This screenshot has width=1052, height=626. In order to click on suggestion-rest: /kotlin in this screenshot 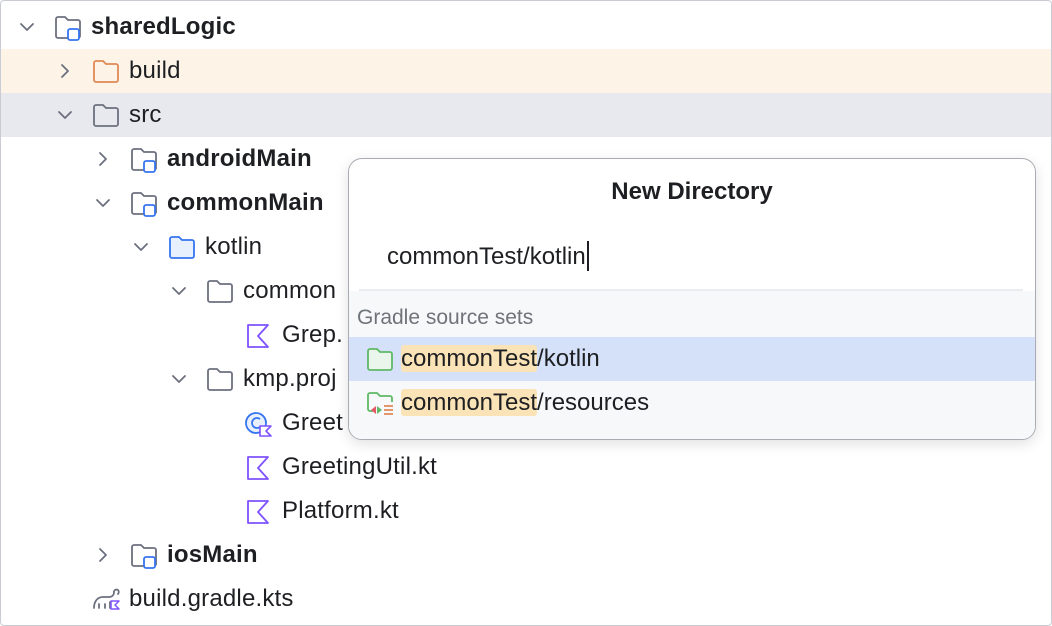, I will do `click(568, 358)`.